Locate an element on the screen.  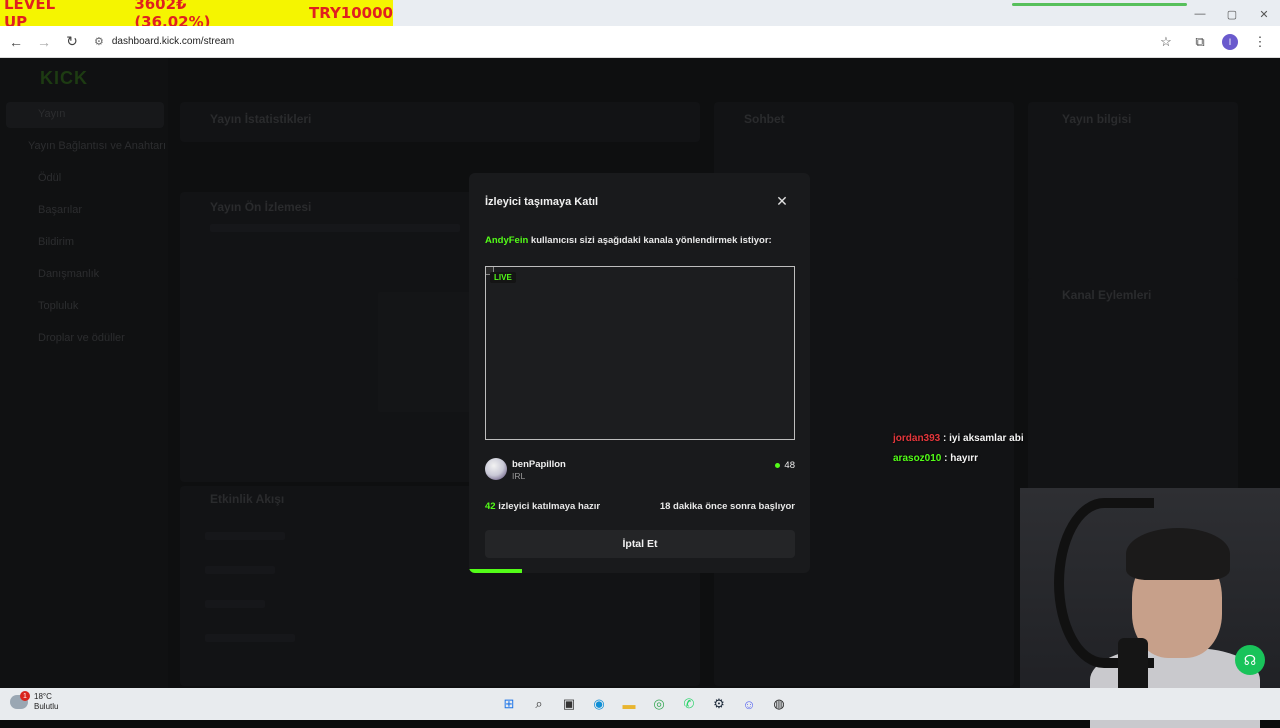
steam-icon: ⚙ is located at coordinates (719, 704).